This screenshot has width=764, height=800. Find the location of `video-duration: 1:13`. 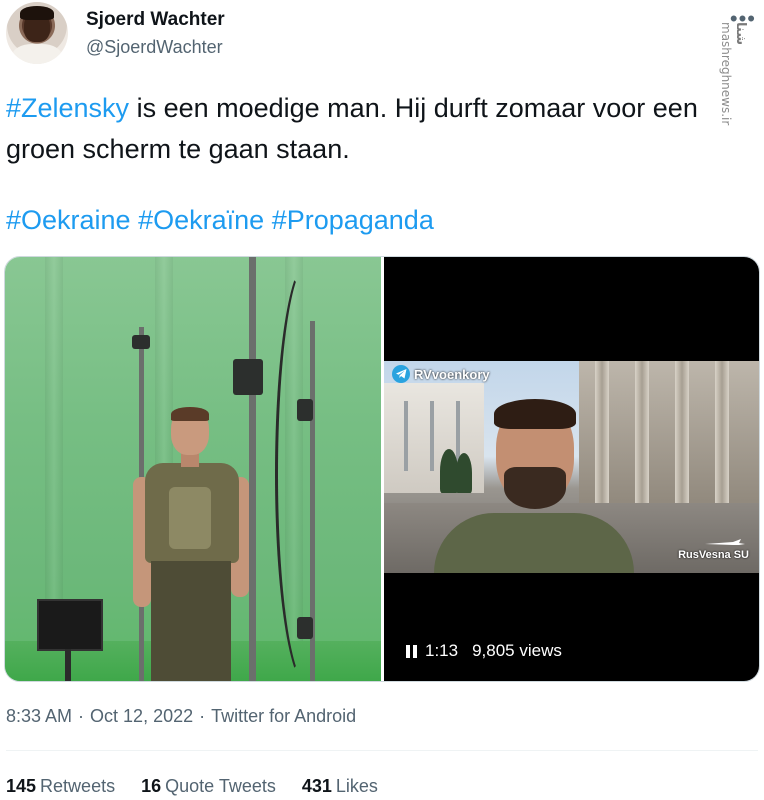

video-duration: 1:13 is located at coordinates (442, 650).